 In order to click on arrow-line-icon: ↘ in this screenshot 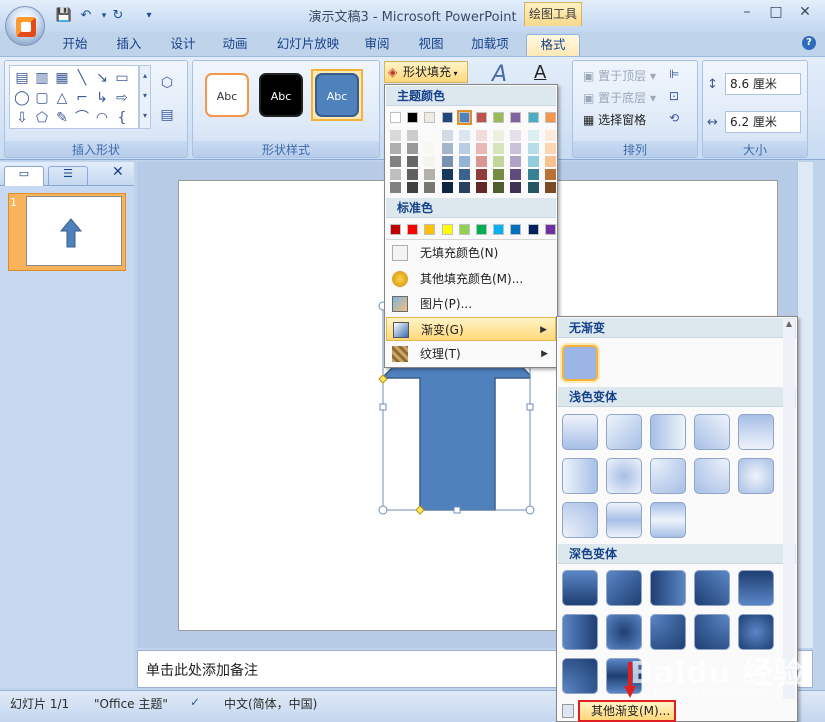, I will do `click(102, 78)`.